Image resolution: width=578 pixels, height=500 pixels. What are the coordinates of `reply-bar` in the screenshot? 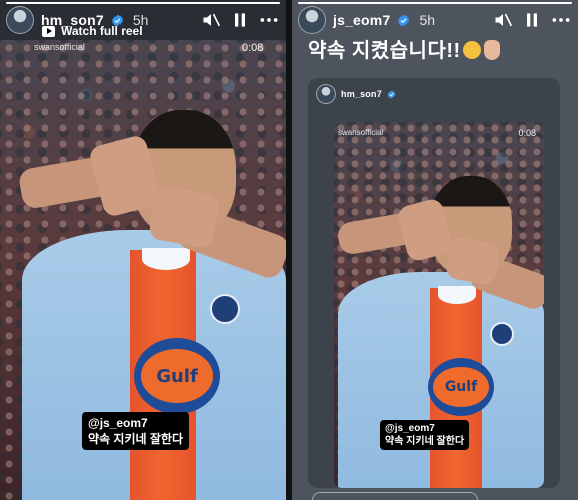 It's located at (395, 496).